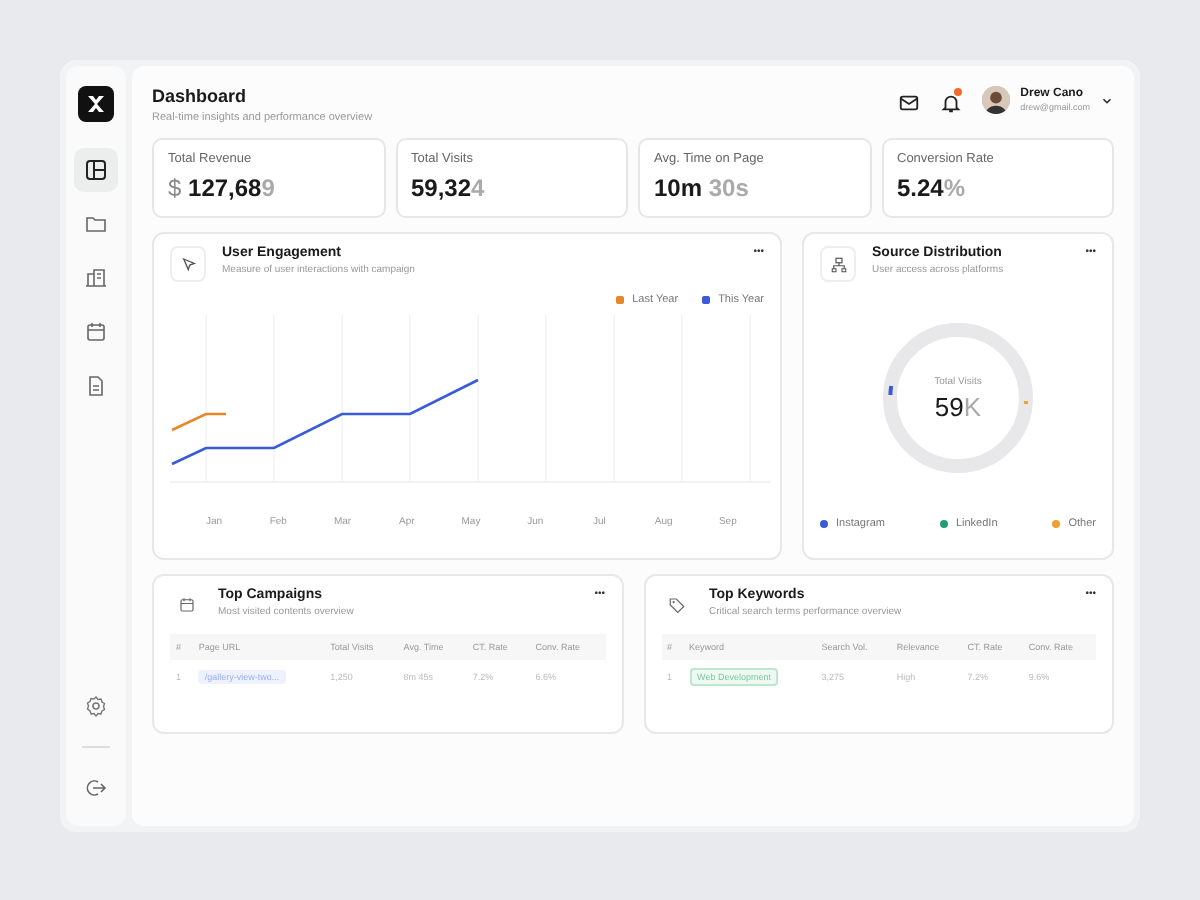 The width and height of the screenshot is (1200, 900). I want to click on settings-icon, so click(96, 706).